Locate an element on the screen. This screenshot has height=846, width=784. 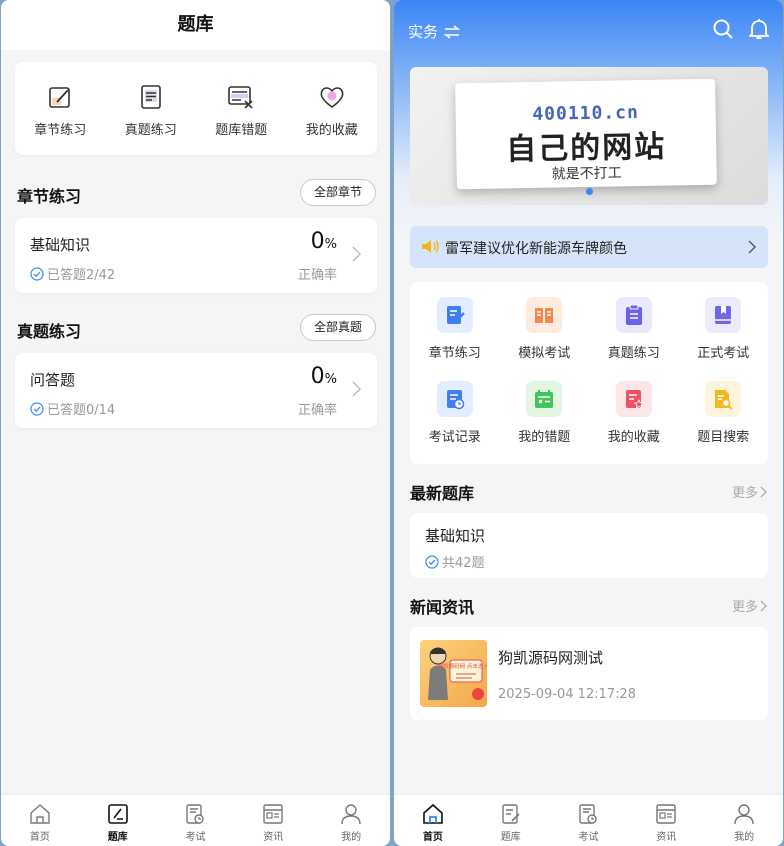
calendar-wrong-icon is located at coordinates (544, 399).